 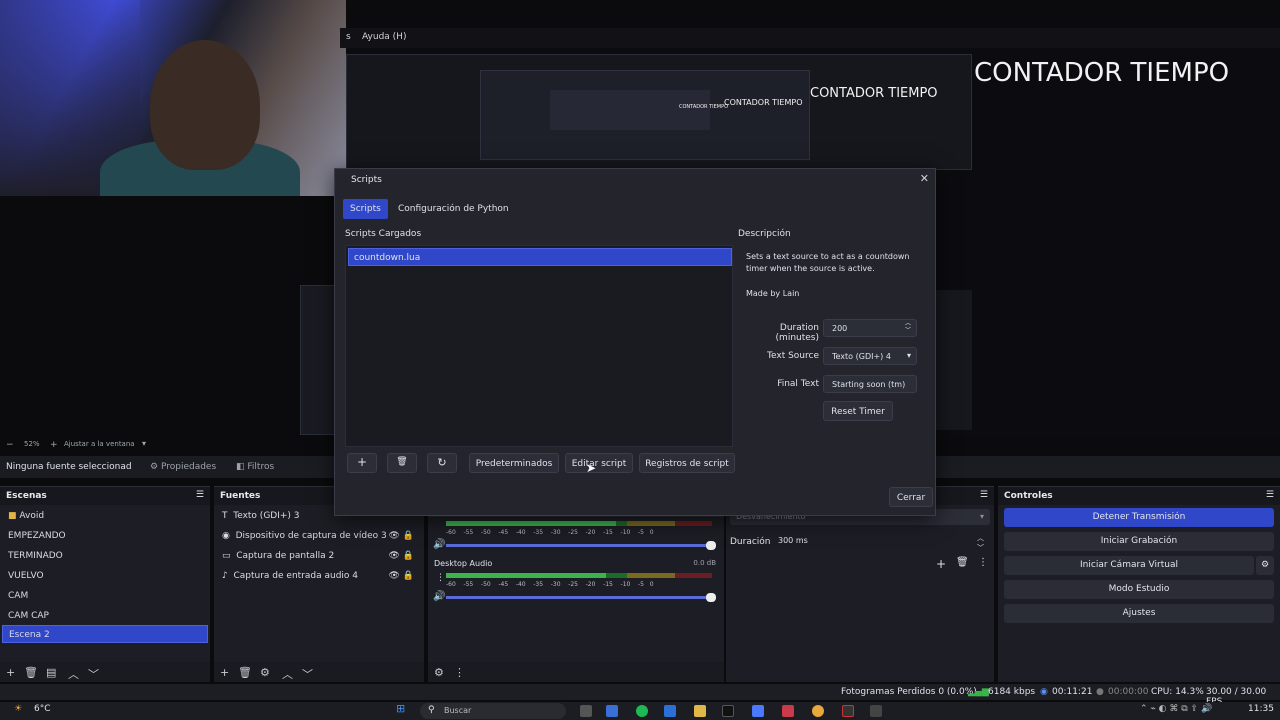 What do you see at coordinates (10, 445) in the screenshot?
I see `zoom-out-icon: −` at bounding box center [10, 445].